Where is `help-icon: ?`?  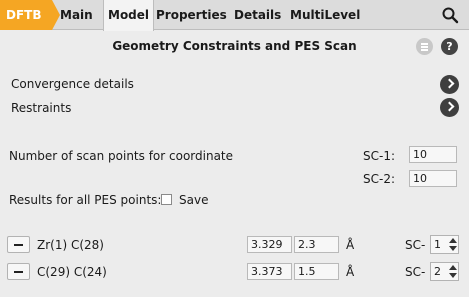 help-icon: ? is located at coordinates (449, 46).